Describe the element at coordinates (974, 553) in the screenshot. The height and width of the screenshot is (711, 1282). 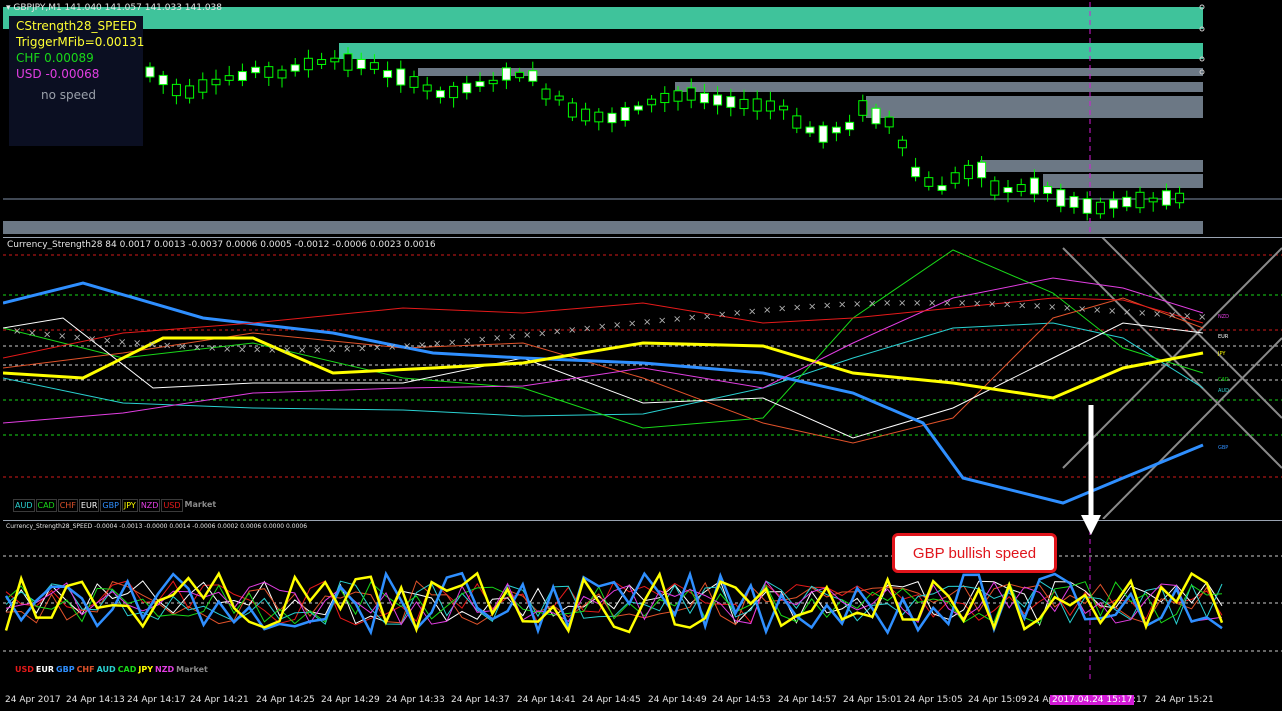
I see `callout-text: GBP bullish speed` at that location.